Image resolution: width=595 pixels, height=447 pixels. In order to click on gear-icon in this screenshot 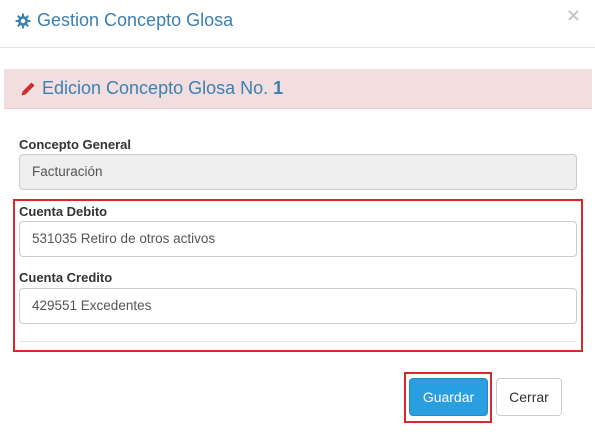, I will do `click(23, 20)`.